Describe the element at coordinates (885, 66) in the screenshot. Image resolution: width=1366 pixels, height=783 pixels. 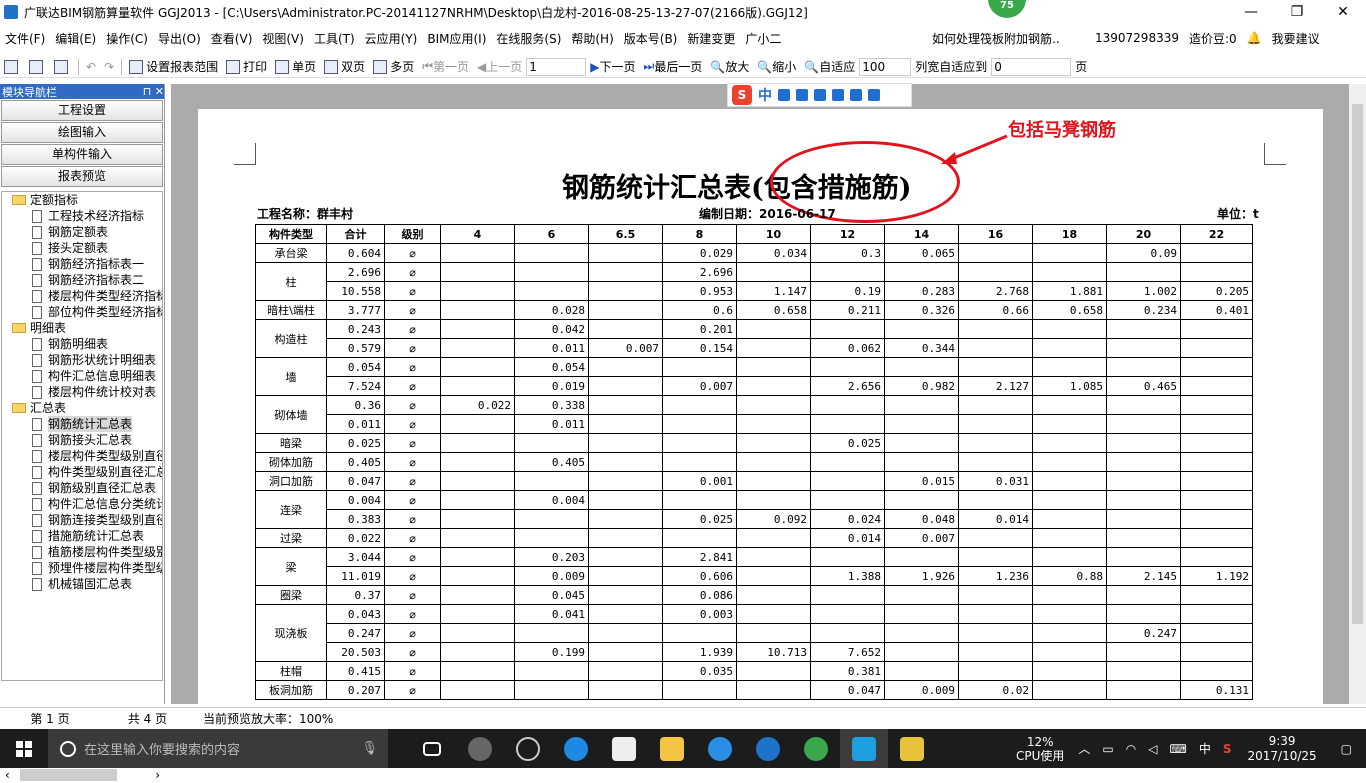
I see `zoom-select: 100` at that location.